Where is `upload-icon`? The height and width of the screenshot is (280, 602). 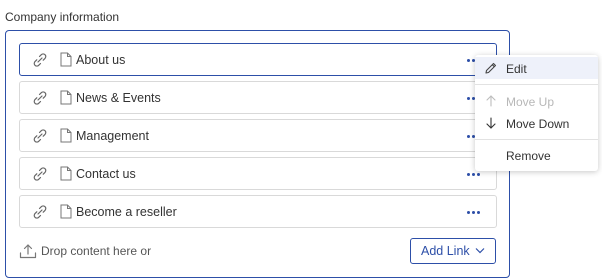 upload-icon is located at coordinates (28, 251).